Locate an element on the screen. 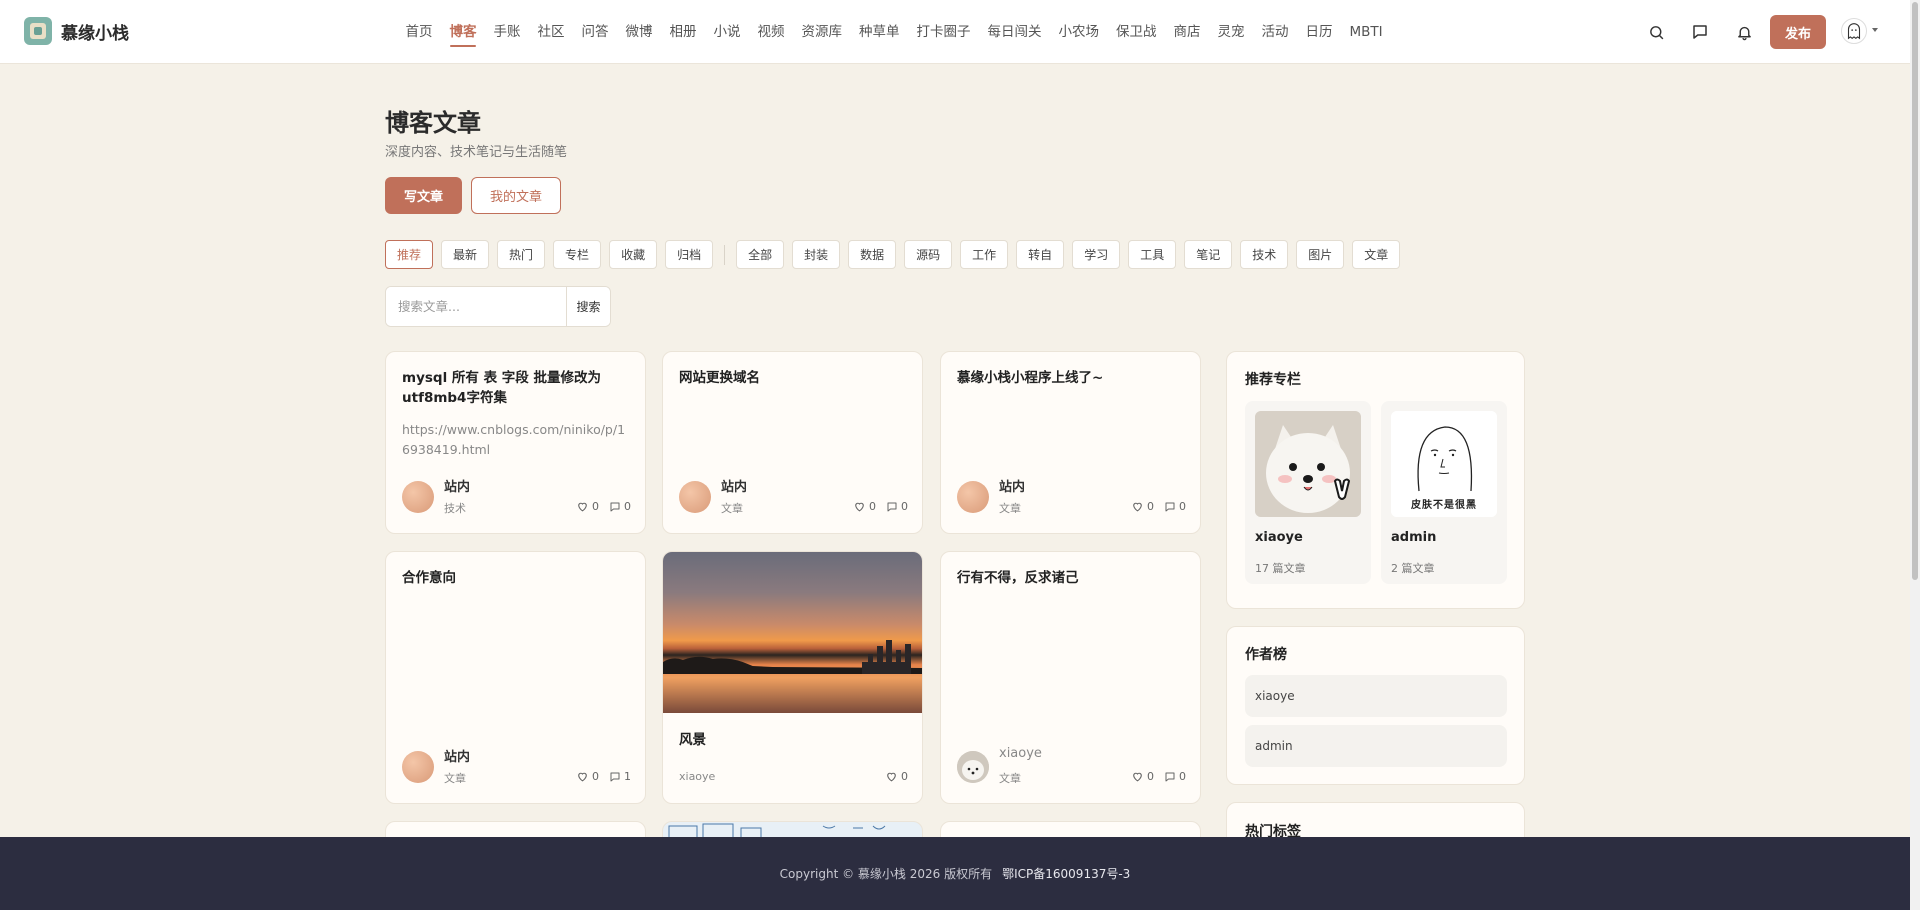 Image resolution: width=1920 pixels, height=910 pixels. nav-item-checkin-circle: 打卡圈子 is located at coordinates (943, 32).